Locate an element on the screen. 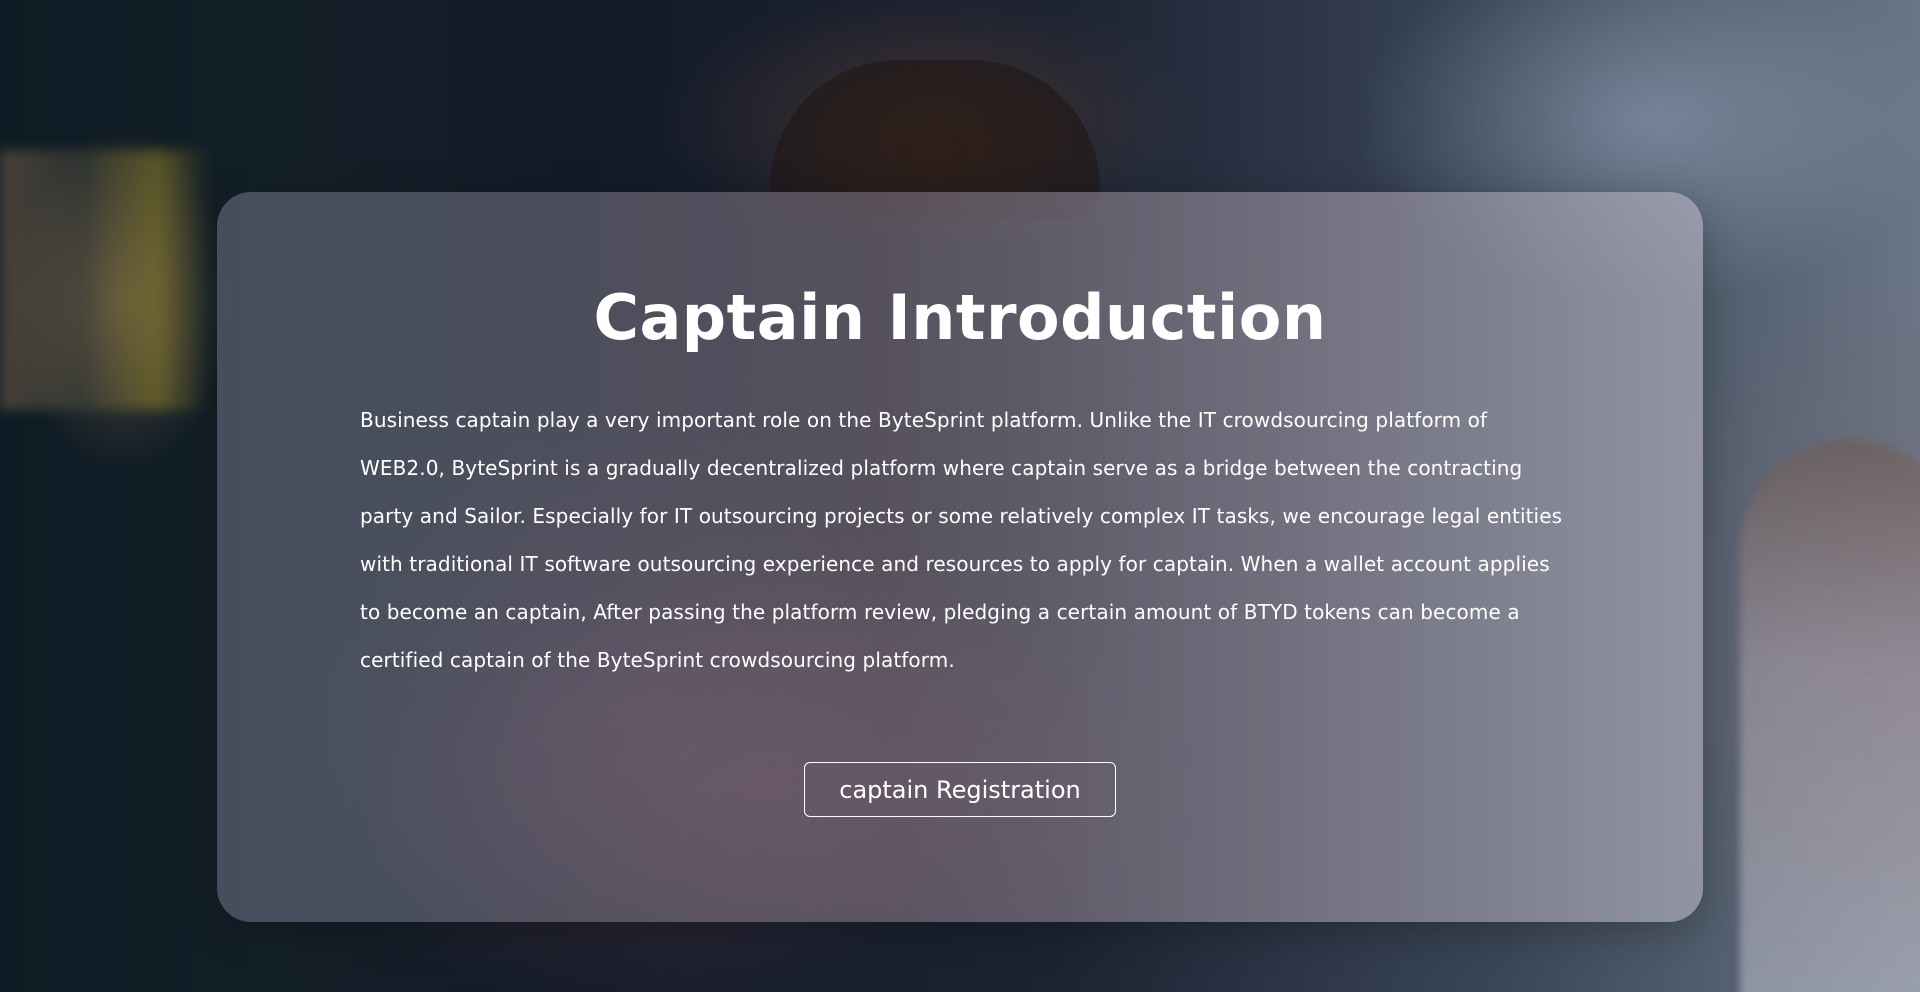  page-title: Captain Introduction is located at coordinates (960, 317).